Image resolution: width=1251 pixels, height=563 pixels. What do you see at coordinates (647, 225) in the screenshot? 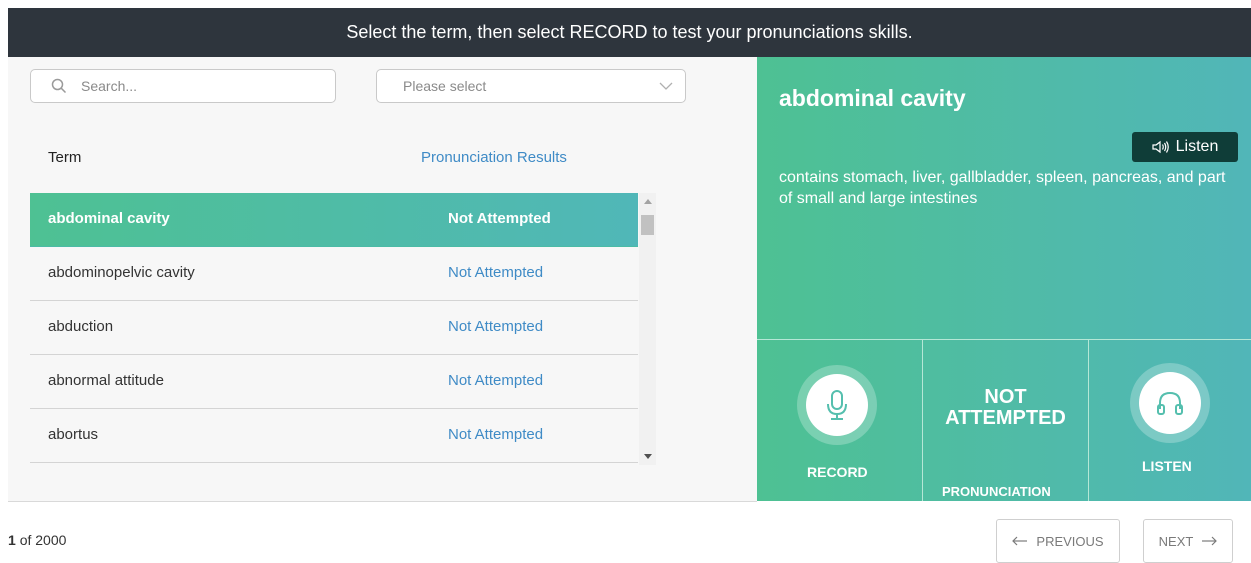
I see `scrollbar-thumb` at bounding box center [647, 225].